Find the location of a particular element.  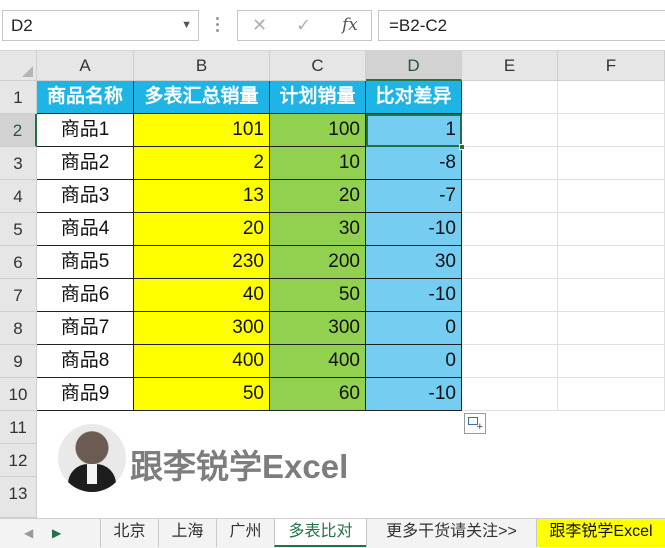

scroll-right-icon: ▶ is located at coordinates (56, 533).